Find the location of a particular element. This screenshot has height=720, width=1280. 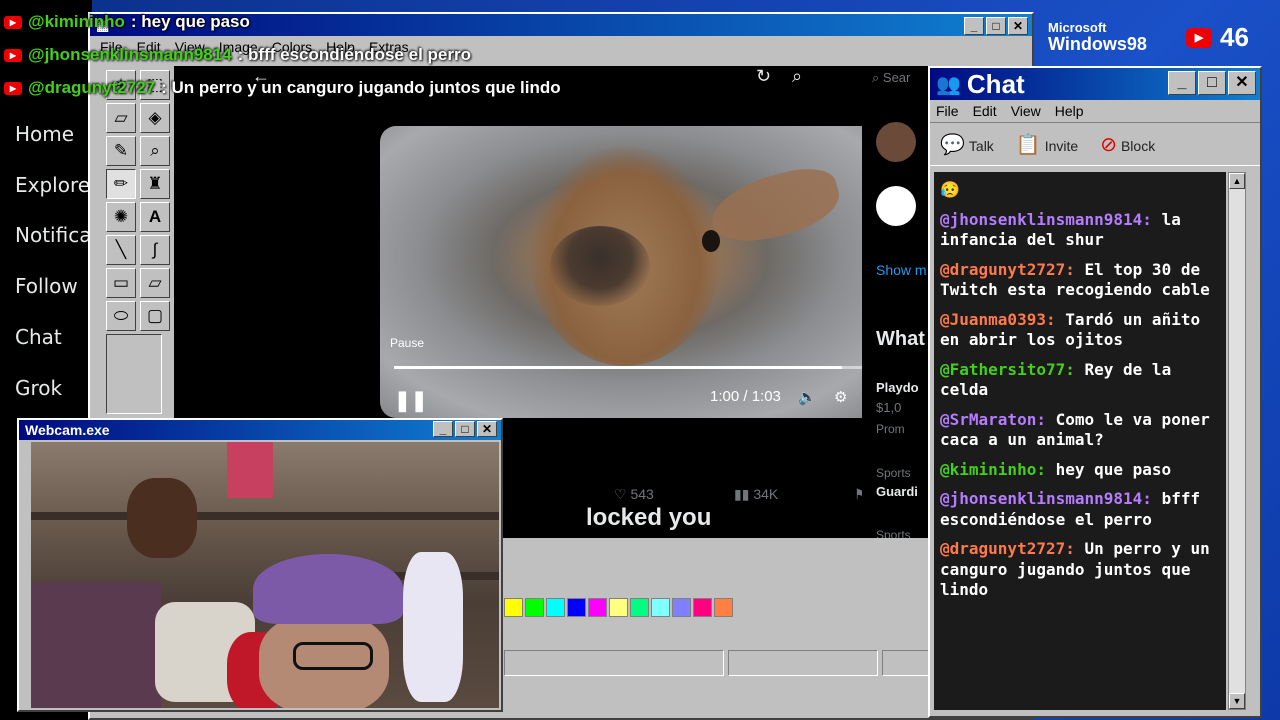

joker-figure is located at coordinates (433, 627).